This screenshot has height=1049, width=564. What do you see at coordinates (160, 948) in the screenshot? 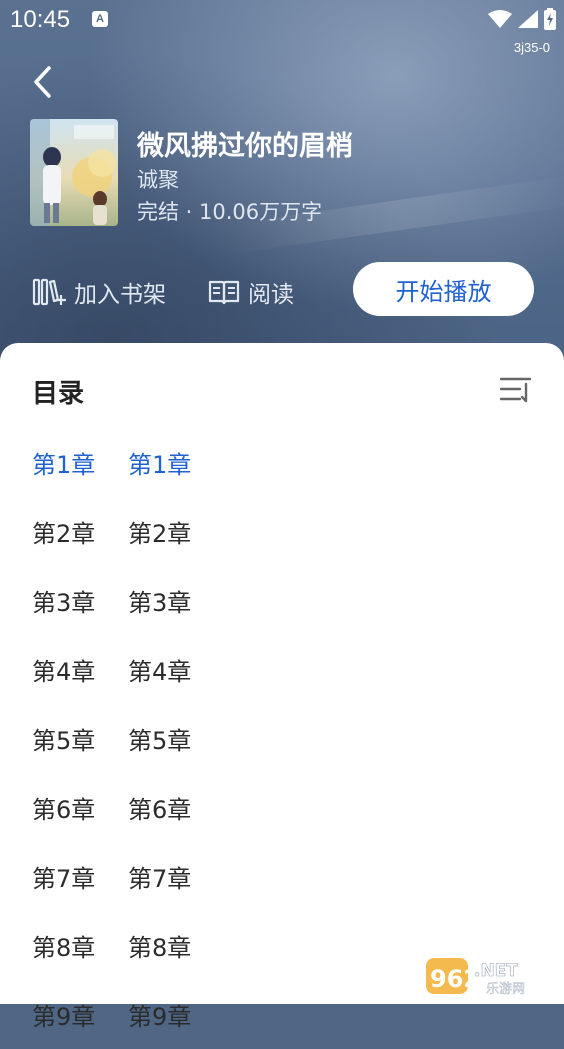
I see `chapter-name: 第8章` at bounding box center [160, 948].